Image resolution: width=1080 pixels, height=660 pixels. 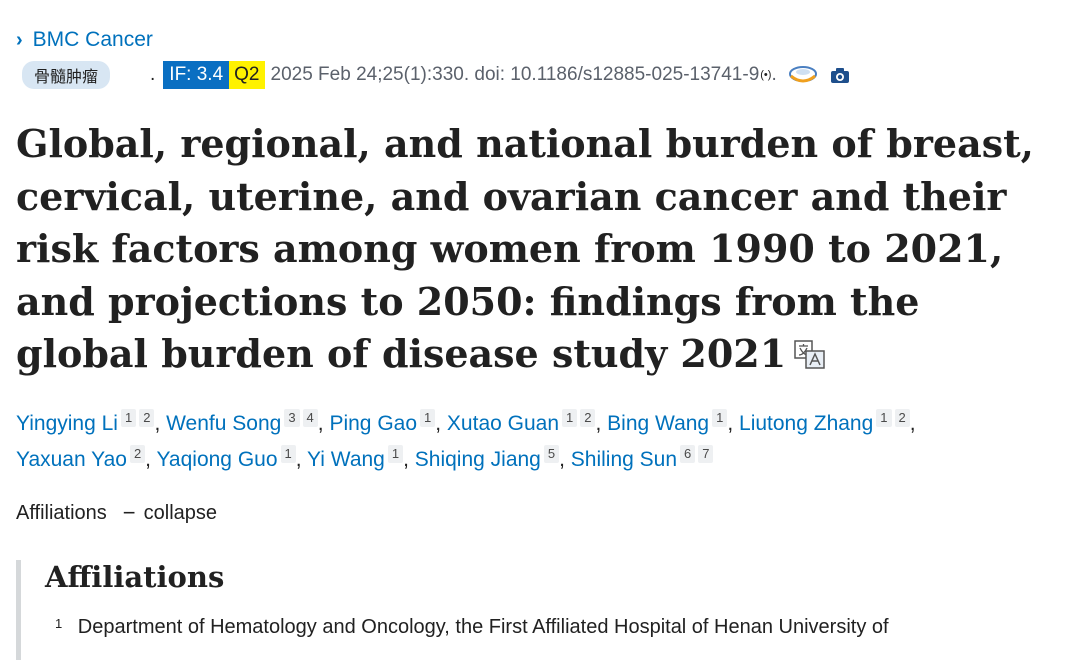 What do you see at coordinates (292, 418) in the screenshot?
I see `author-affiliation-link: 3` at bounding box center [292, 418].